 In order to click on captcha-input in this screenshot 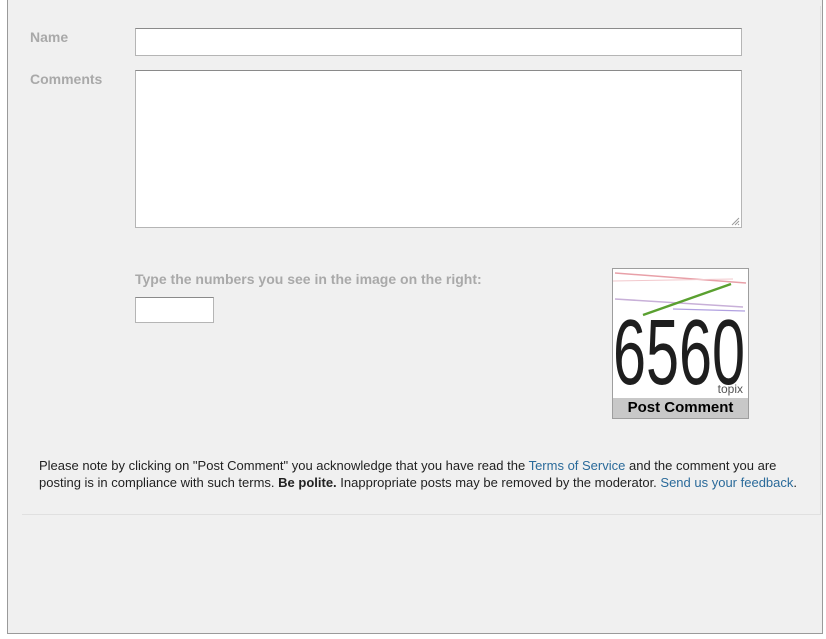, I will do `click(174, 310)`.